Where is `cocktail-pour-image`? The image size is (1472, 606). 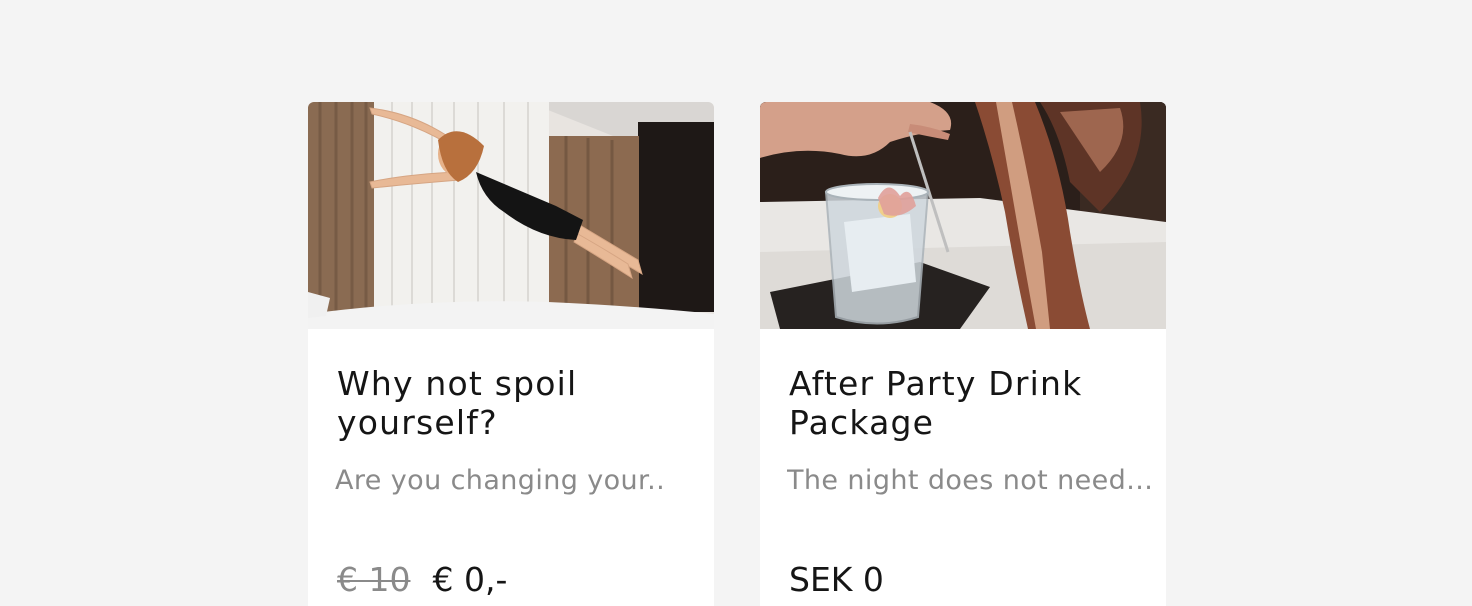 cocktail-pour-image is located at coordinates (963, 215).